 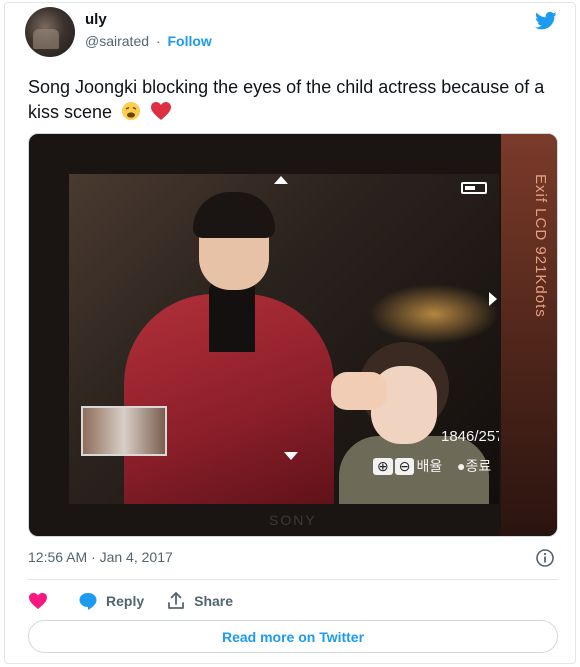 I want to click on image-counter: 1846/2574, so click(x=470, y=436).